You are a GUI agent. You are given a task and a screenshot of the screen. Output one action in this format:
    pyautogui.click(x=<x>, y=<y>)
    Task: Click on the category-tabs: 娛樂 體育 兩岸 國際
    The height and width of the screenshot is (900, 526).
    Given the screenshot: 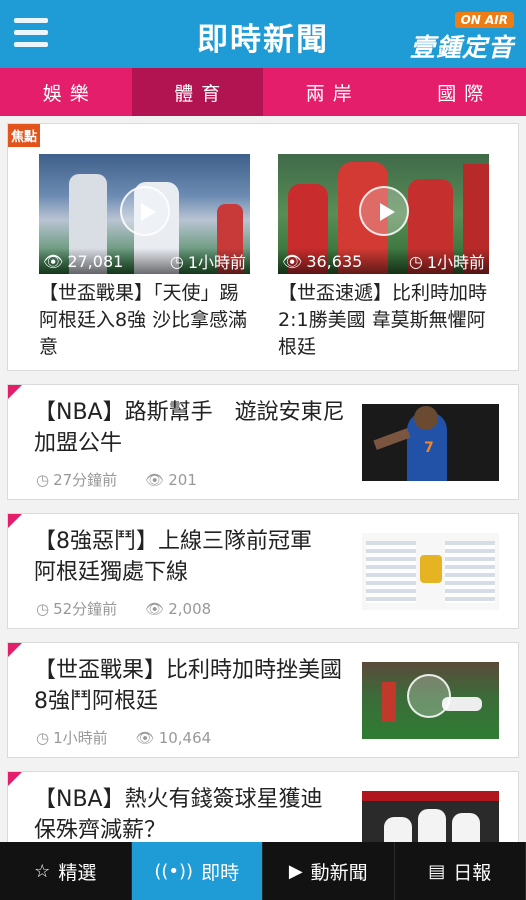 What is the action you would take?
    pyautogui.click(x=263, y=92)
    